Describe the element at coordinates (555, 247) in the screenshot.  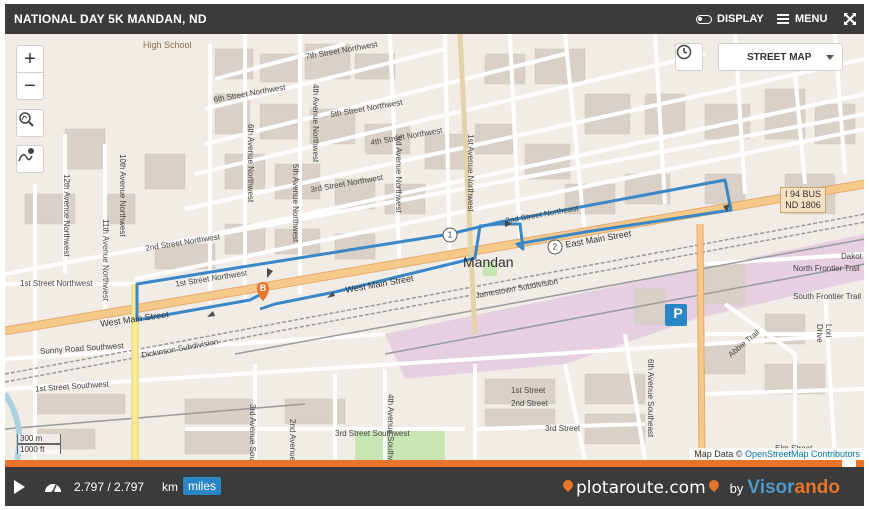
I see `km-marker-2-label: 2` at that location.